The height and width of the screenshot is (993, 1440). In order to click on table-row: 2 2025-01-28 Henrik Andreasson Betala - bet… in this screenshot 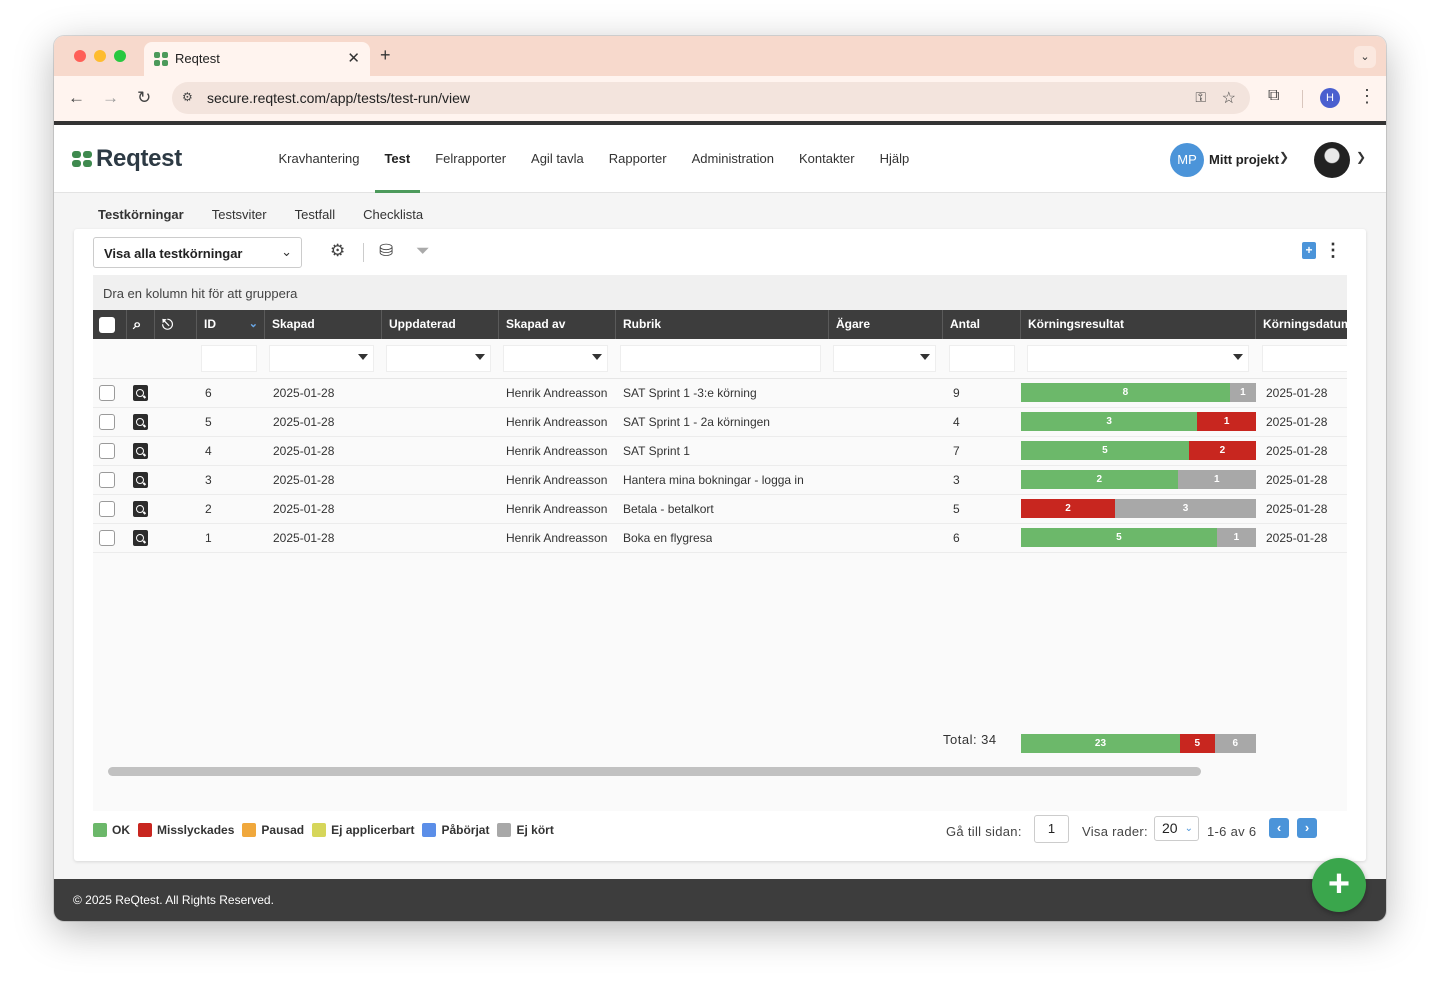, I will do `click(720, 509)`.